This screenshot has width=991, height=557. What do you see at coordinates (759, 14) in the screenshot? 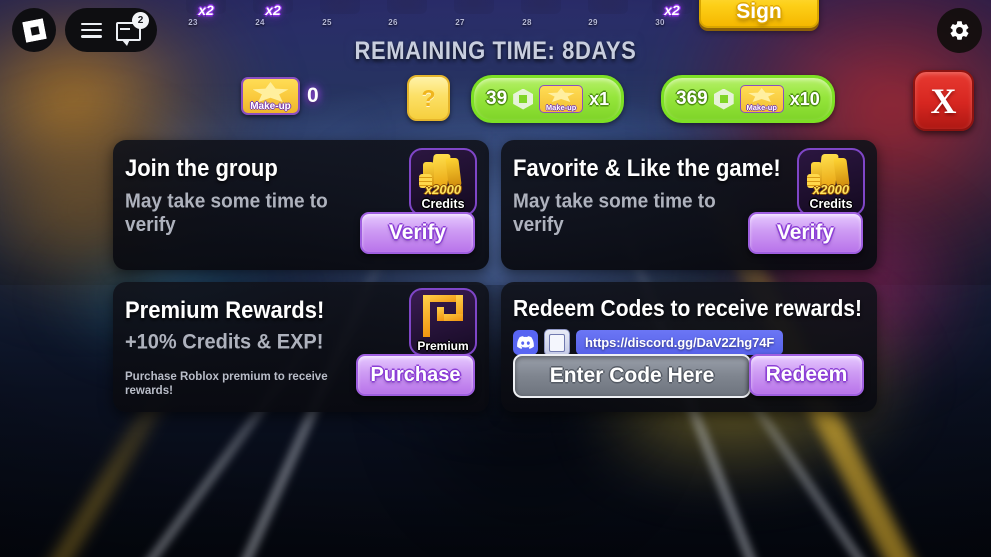
I see `sign-button: Sign` at bounding box center [759, 14].